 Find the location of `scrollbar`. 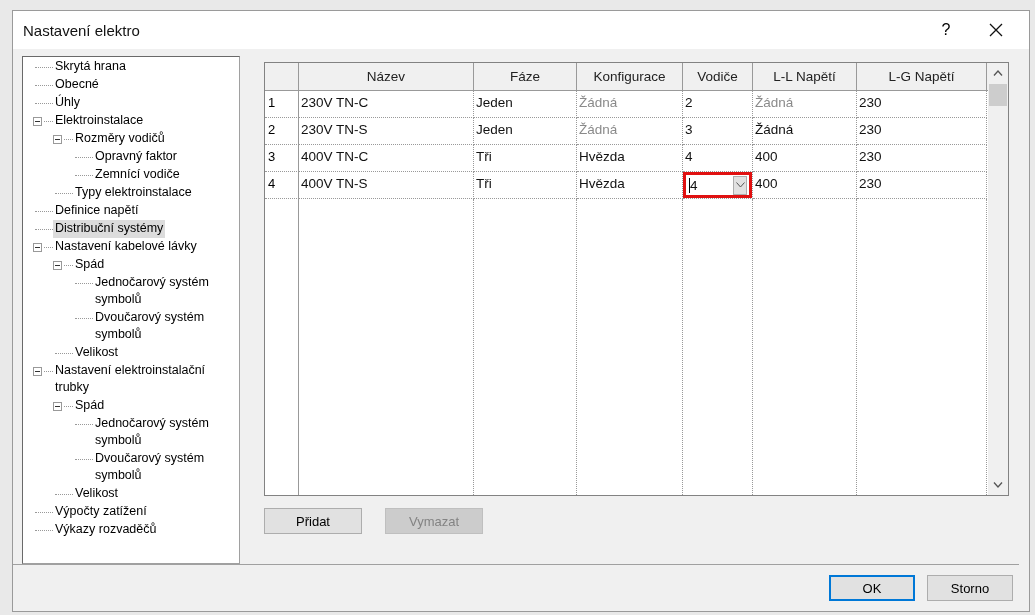

scrollbar is located at coordinates (998, 279).